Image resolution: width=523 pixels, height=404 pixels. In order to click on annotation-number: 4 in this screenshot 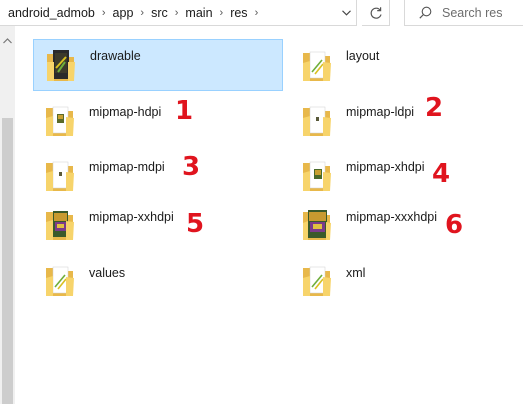, I will do `click(441, 174)`.